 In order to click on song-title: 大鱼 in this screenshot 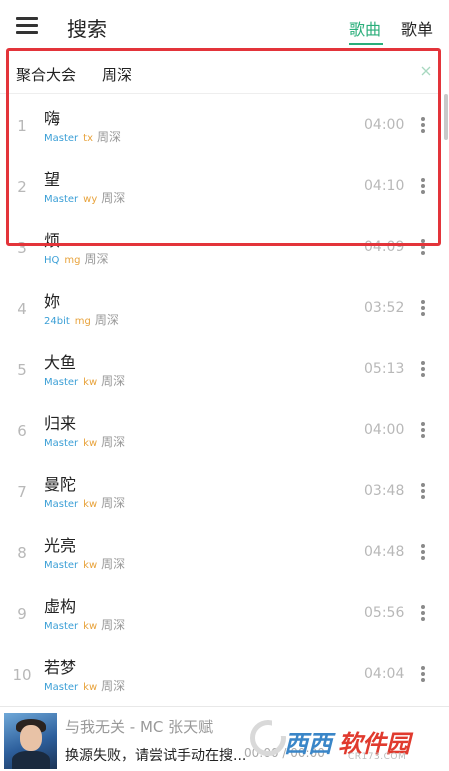, I will do `click(60, 362)`.